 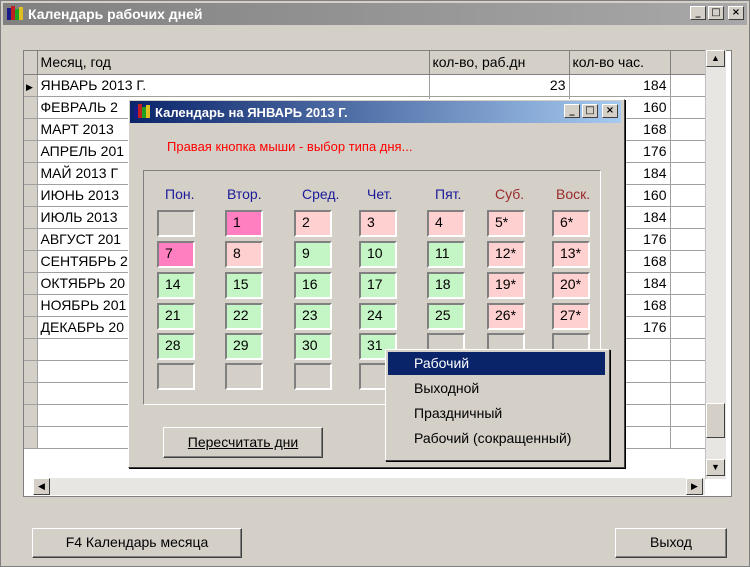 I want to click on dialog-app-icon, so click(x=142, y=112).